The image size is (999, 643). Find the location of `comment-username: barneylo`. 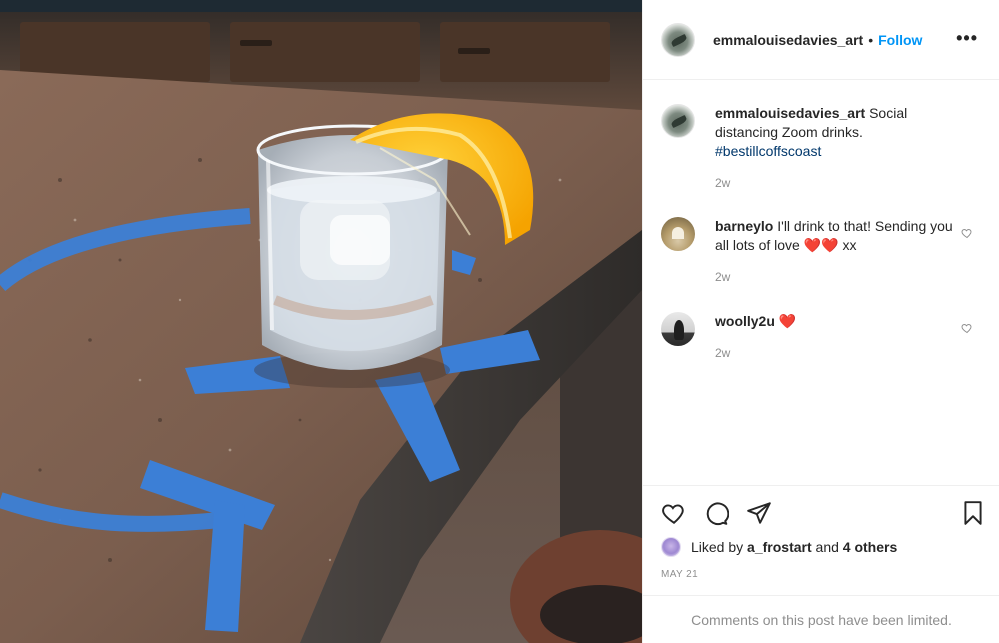

comment-username: barneylo is located at coordinates (744, 226).